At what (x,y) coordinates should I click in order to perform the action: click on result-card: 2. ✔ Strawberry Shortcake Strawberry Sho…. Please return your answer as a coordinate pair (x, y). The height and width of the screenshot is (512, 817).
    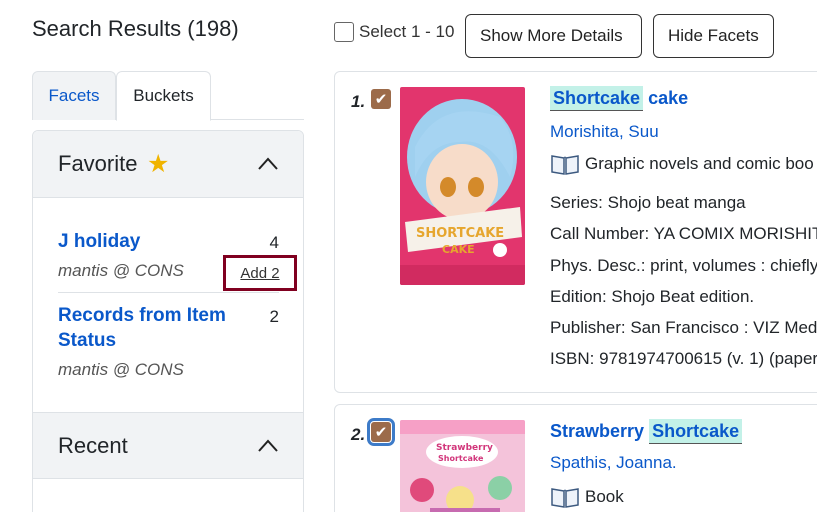
    Looking at the image, I should click on (575, 458).